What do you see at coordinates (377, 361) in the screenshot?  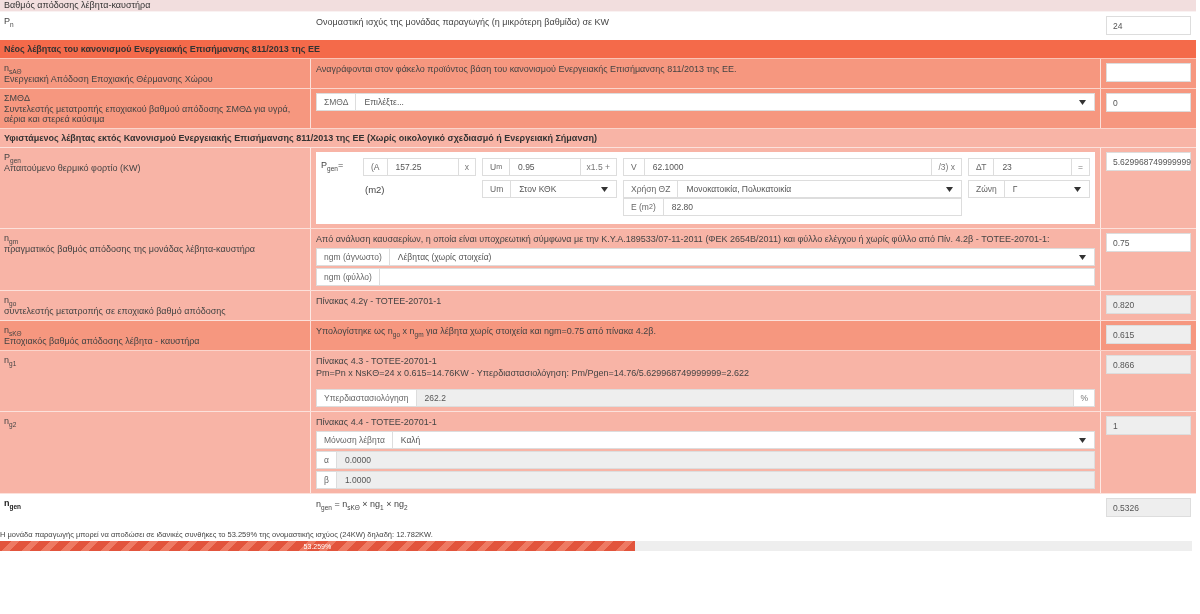 I see `info-text: Πίνακας 4.3 - ΤΟΤΕΕ-20701-1` at bounding box center [377, 361].